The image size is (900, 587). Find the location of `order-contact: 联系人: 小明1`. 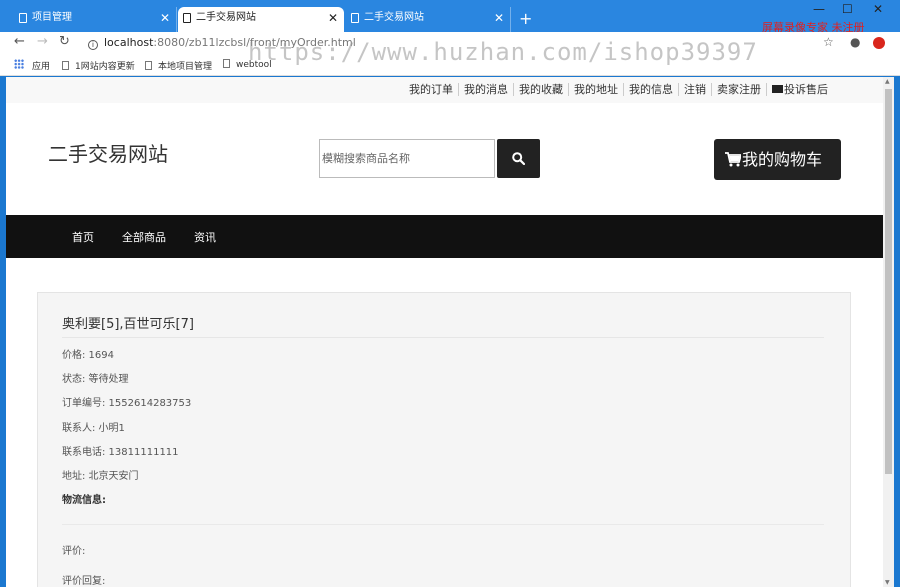

order-contact: 联系人: 小明1 is located at coordinates (93, 428).